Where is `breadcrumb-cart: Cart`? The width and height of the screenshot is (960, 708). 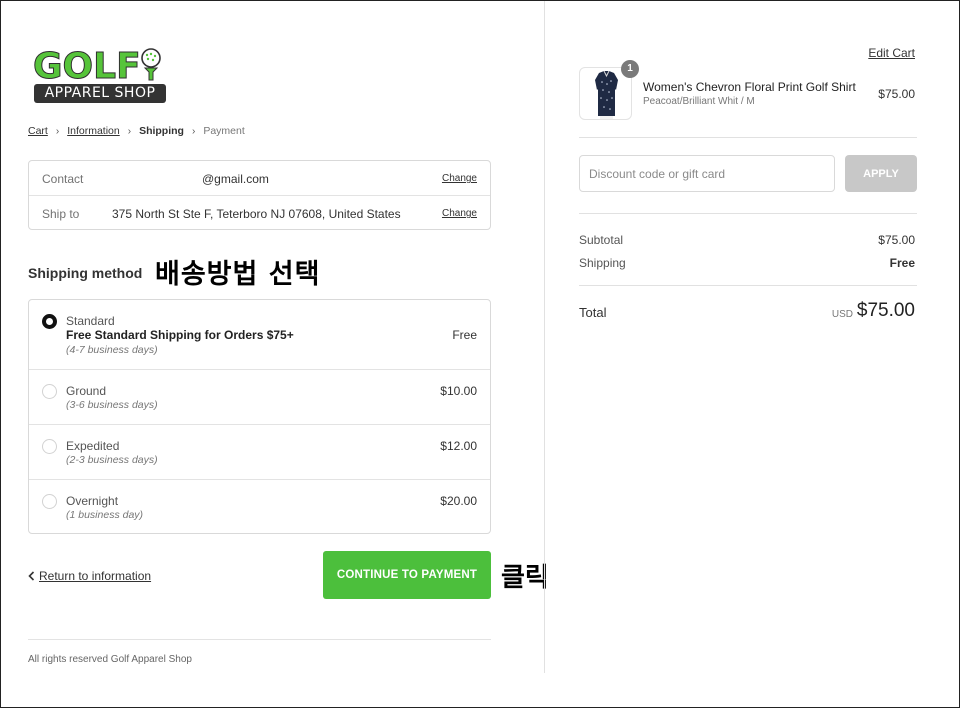 breadcrumb-cart: Cart is located at coordinates (38, 131).